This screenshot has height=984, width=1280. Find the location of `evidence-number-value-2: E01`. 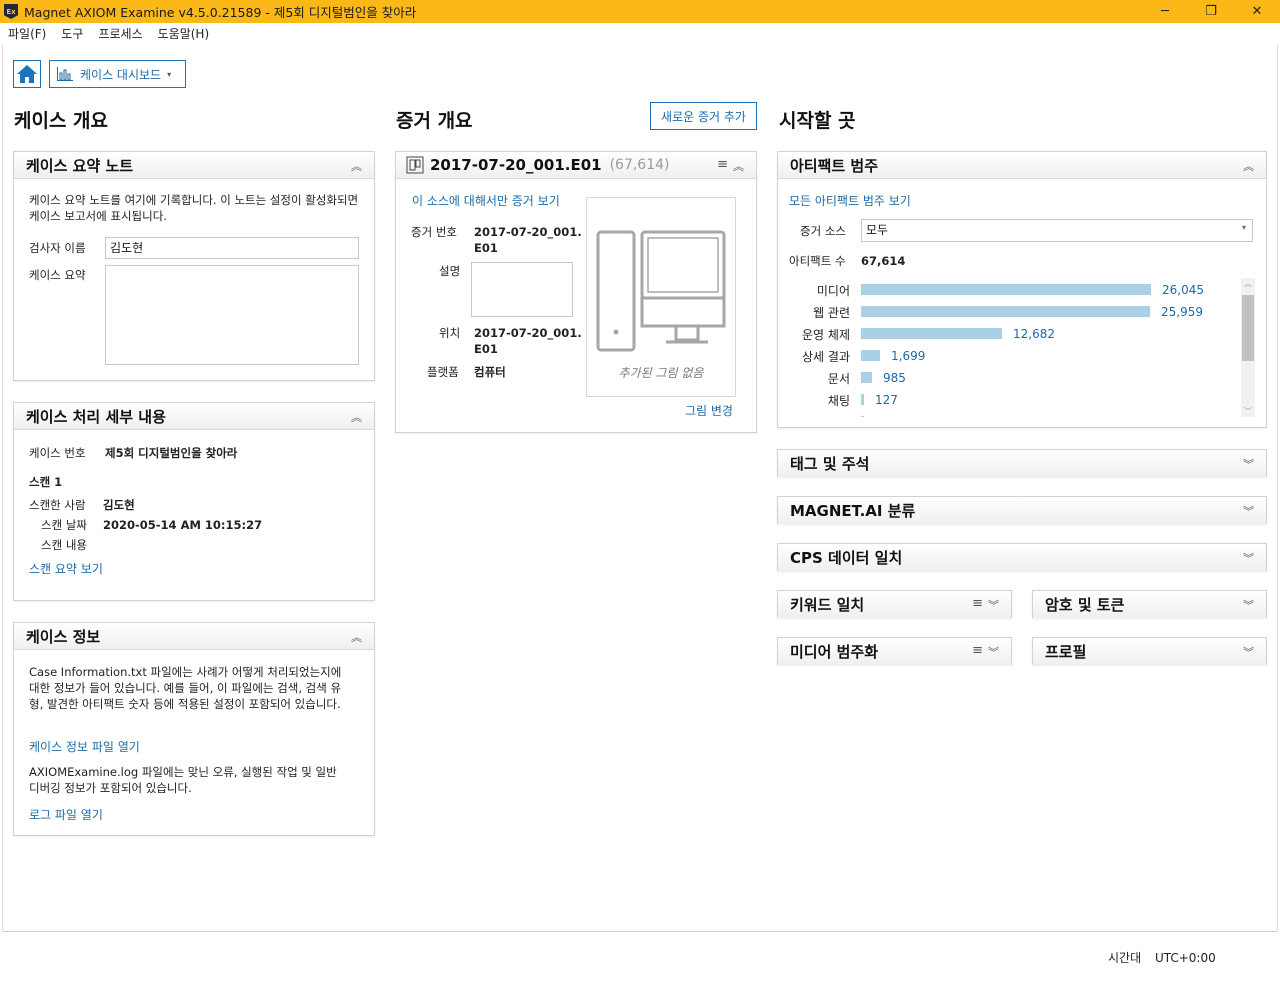

evidence-number-value-2: E01 is located at coordinates (486, 248).